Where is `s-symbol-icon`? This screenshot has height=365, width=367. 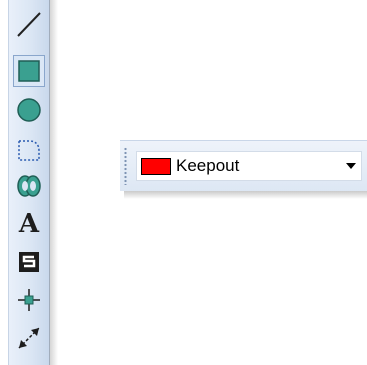 s-symbol-icon is located at coordinates (29, 262).